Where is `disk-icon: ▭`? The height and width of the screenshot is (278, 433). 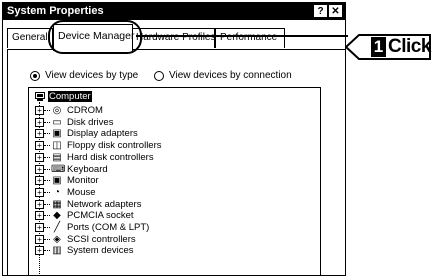 disk-icon: ▭ is located at coordinates (57, 122).